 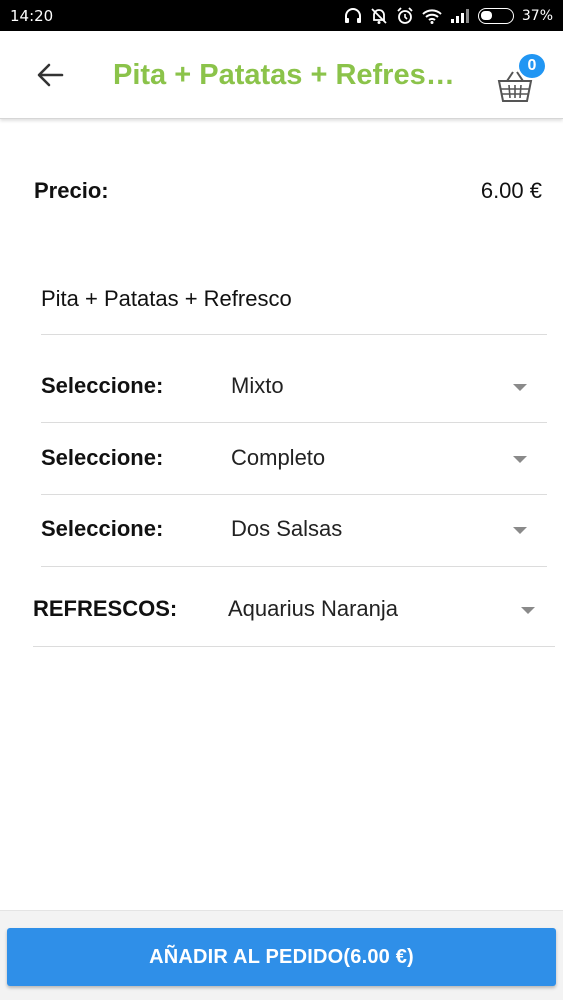 I want to click on back-button, so click(x=50, y=75).